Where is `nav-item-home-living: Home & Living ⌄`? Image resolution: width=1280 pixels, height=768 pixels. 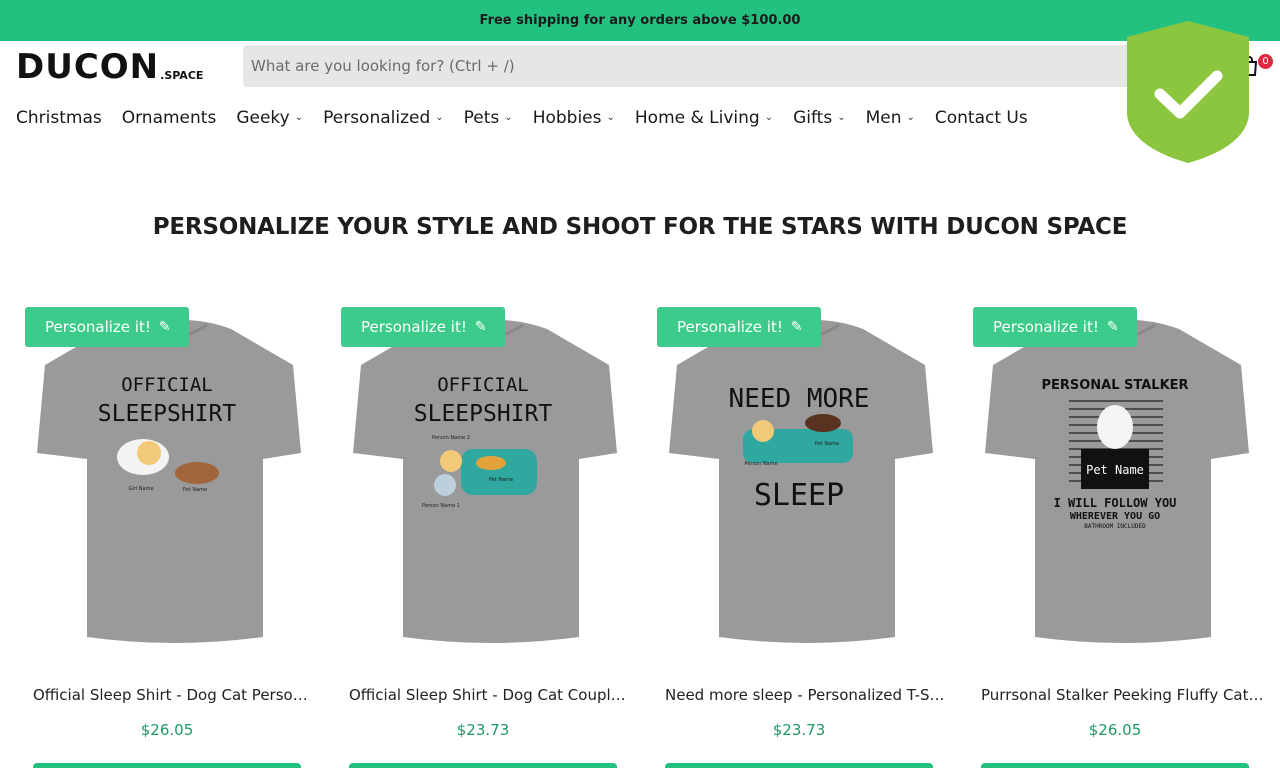 nav-item-home-living: Home & Living ⌄ is located at coordinates (704, 118).